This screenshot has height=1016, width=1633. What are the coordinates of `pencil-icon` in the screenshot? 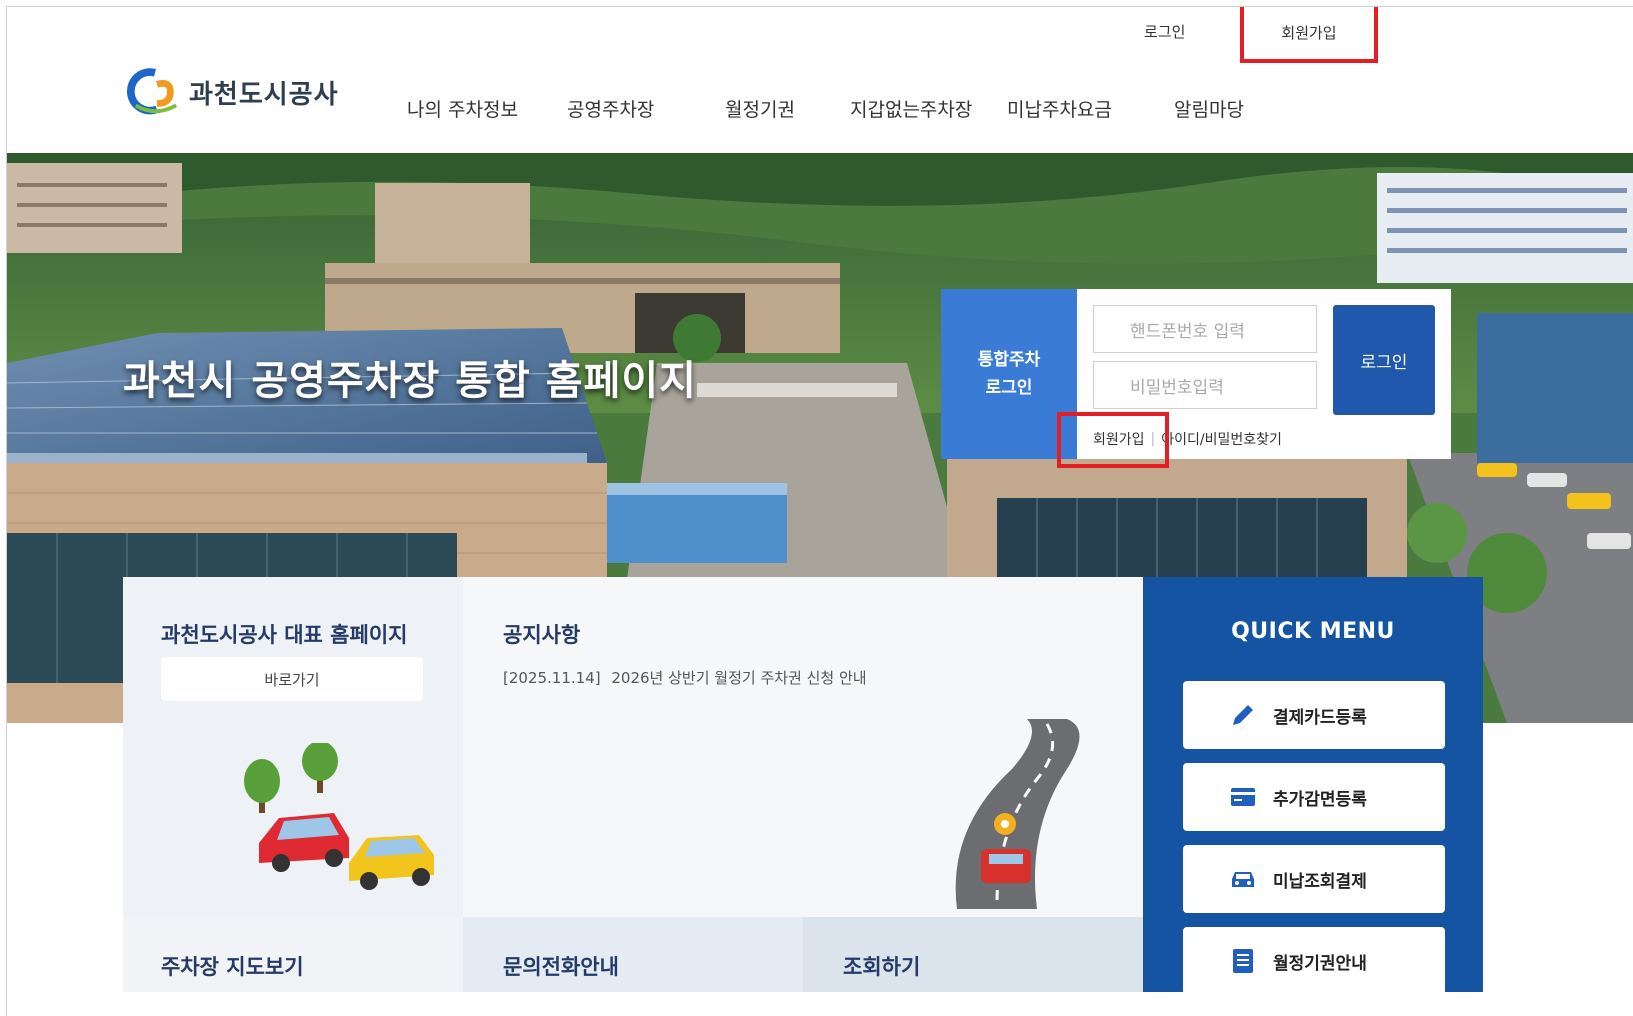 It's located at (1243, 715).